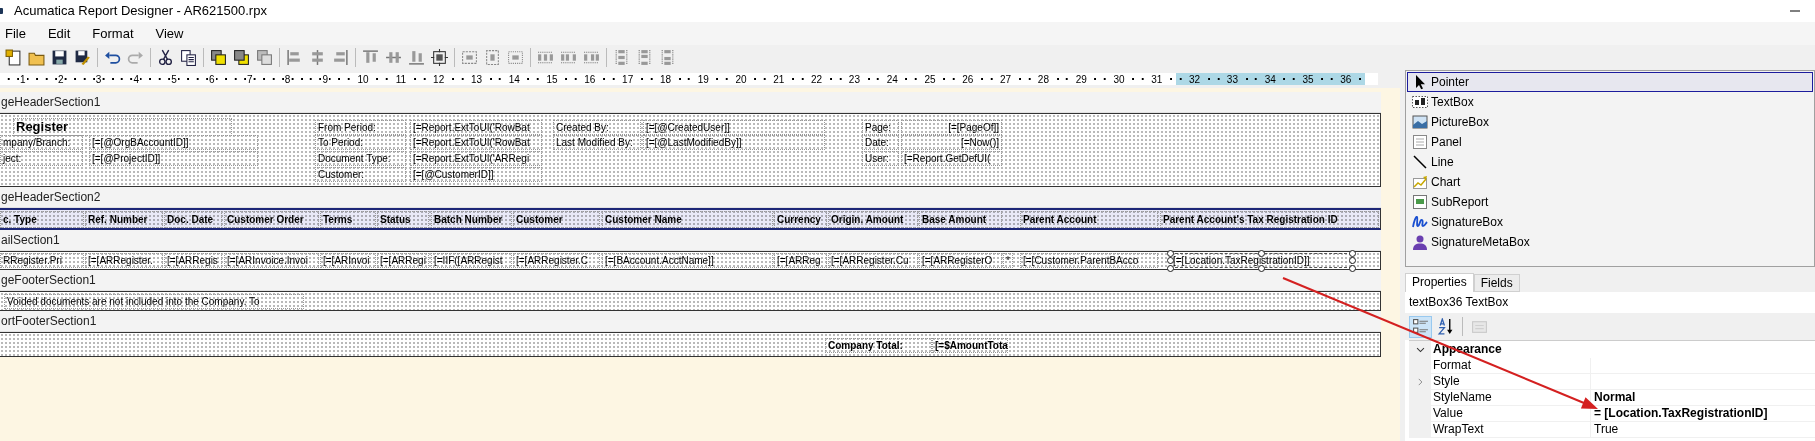 Image resolution: width=1815 pixels, height=441 pixels. I want to click on ruler-number: 9, so click(325, 79).